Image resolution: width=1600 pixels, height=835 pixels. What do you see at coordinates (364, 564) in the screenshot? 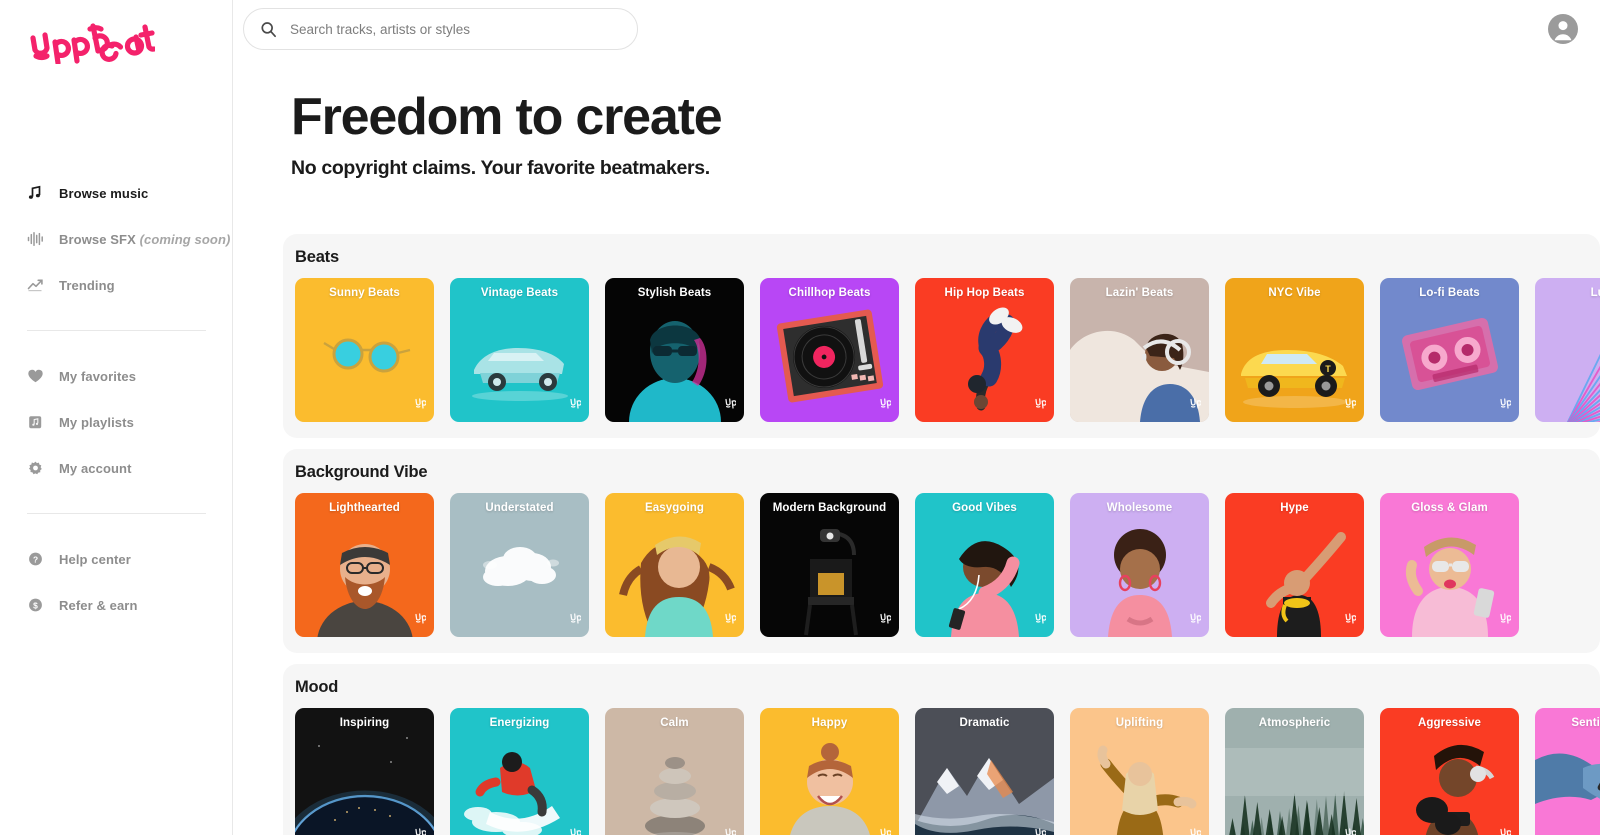
I see `category-card: Lighthearted` at bounding box center [364, 564].